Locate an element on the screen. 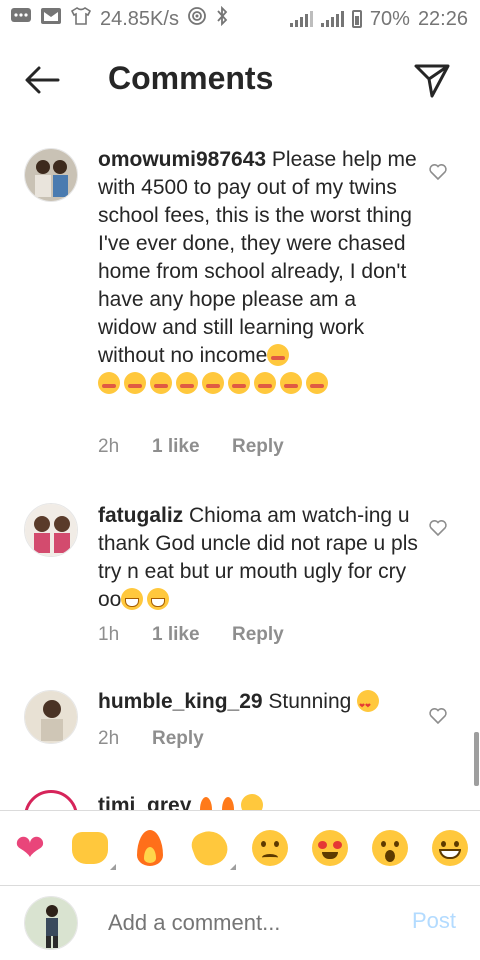 The image size is (480, 960). comment-meta: 2h 1 like Reply is located at coordinates (191, 447).